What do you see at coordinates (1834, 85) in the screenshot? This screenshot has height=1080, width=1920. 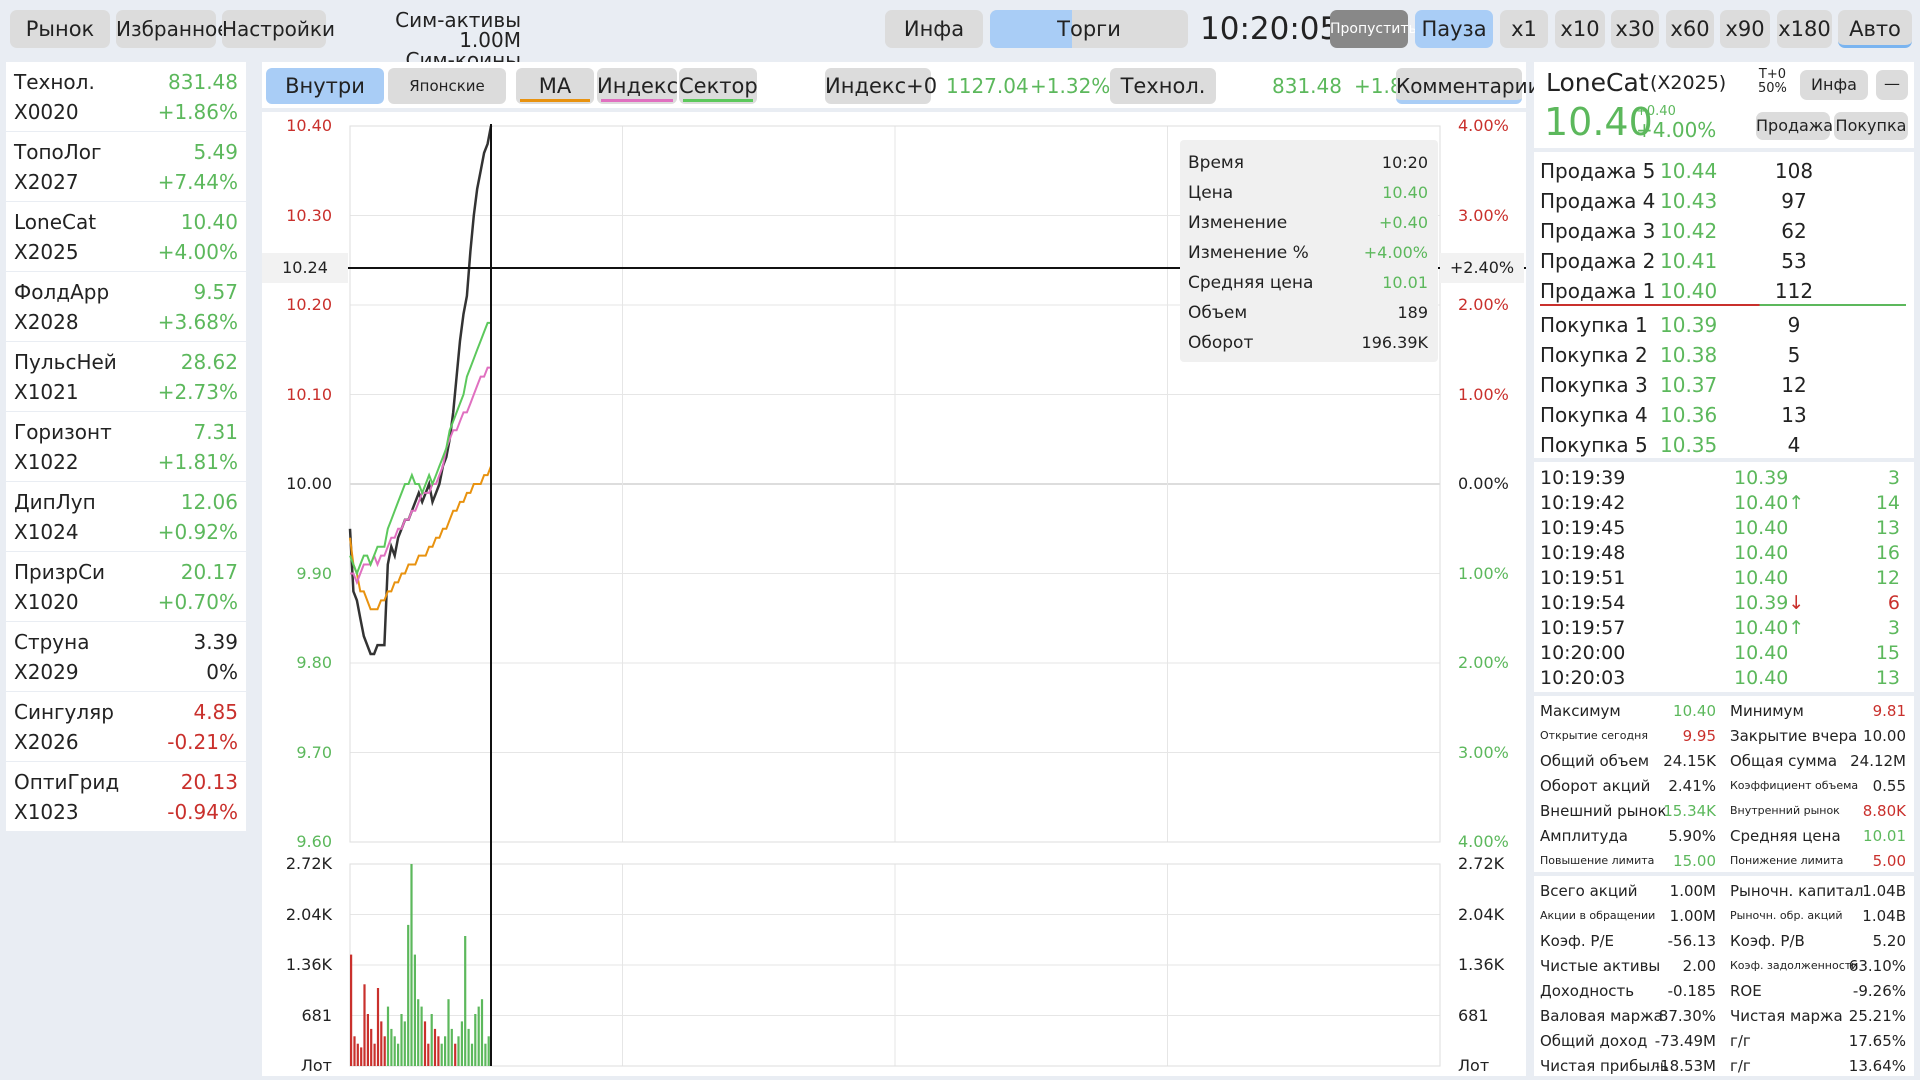 I see `quote-info-button: Инфа` at bounding box center [1834, 85].